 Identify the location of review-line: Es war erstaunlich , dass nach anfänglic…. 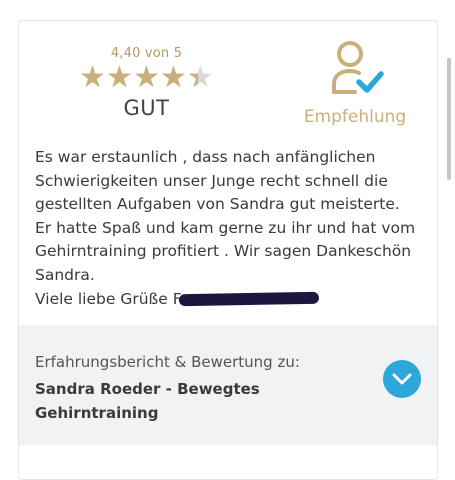
(205, 157).